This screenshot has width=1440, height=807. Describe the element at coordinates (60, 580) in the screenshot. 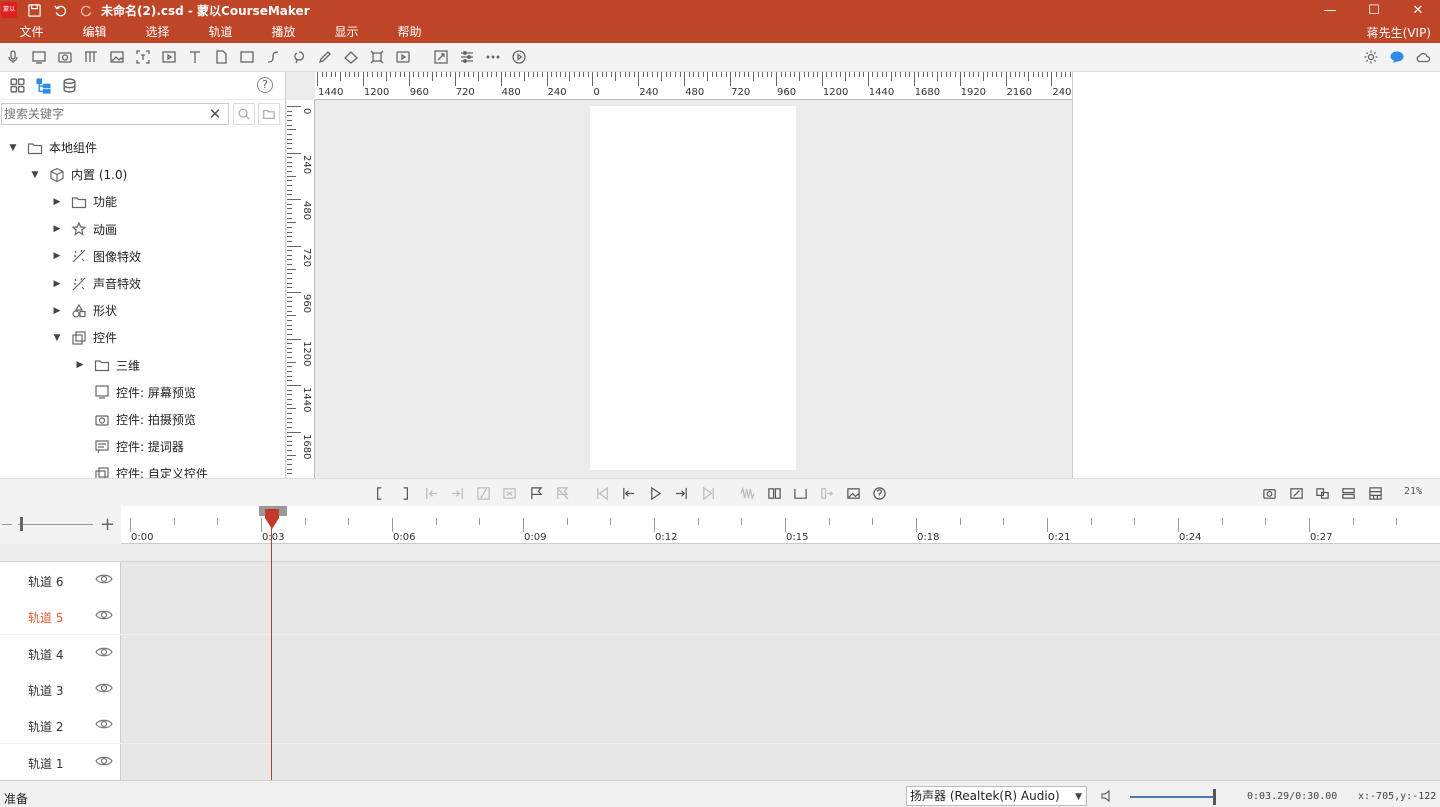

I see `track-header: 轨道 6` at that location.